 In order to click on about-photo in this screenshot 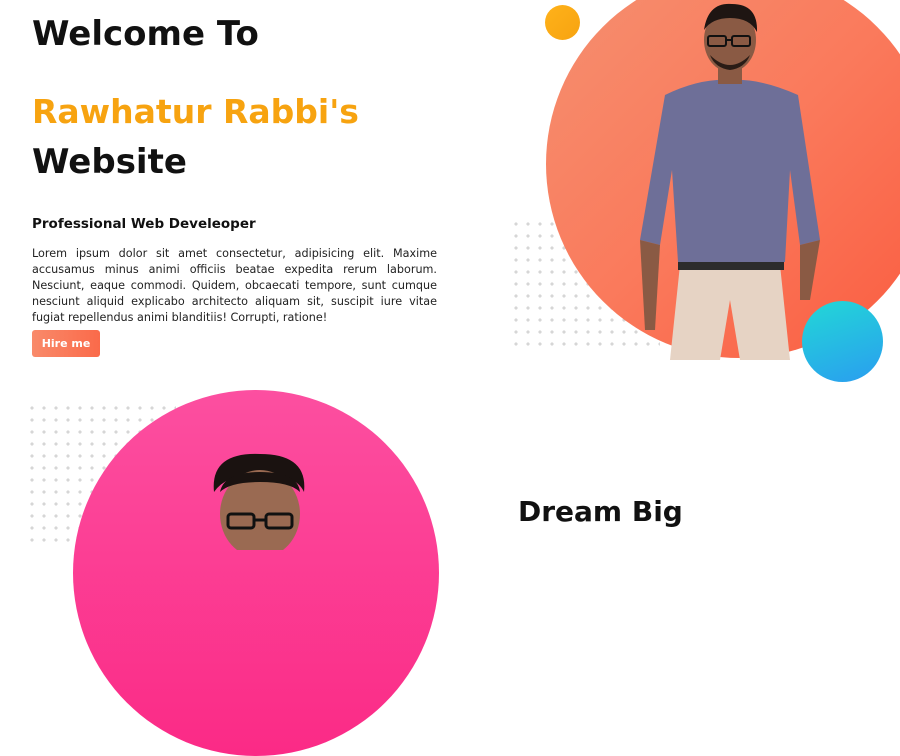, I will do `click(259, 501)`.